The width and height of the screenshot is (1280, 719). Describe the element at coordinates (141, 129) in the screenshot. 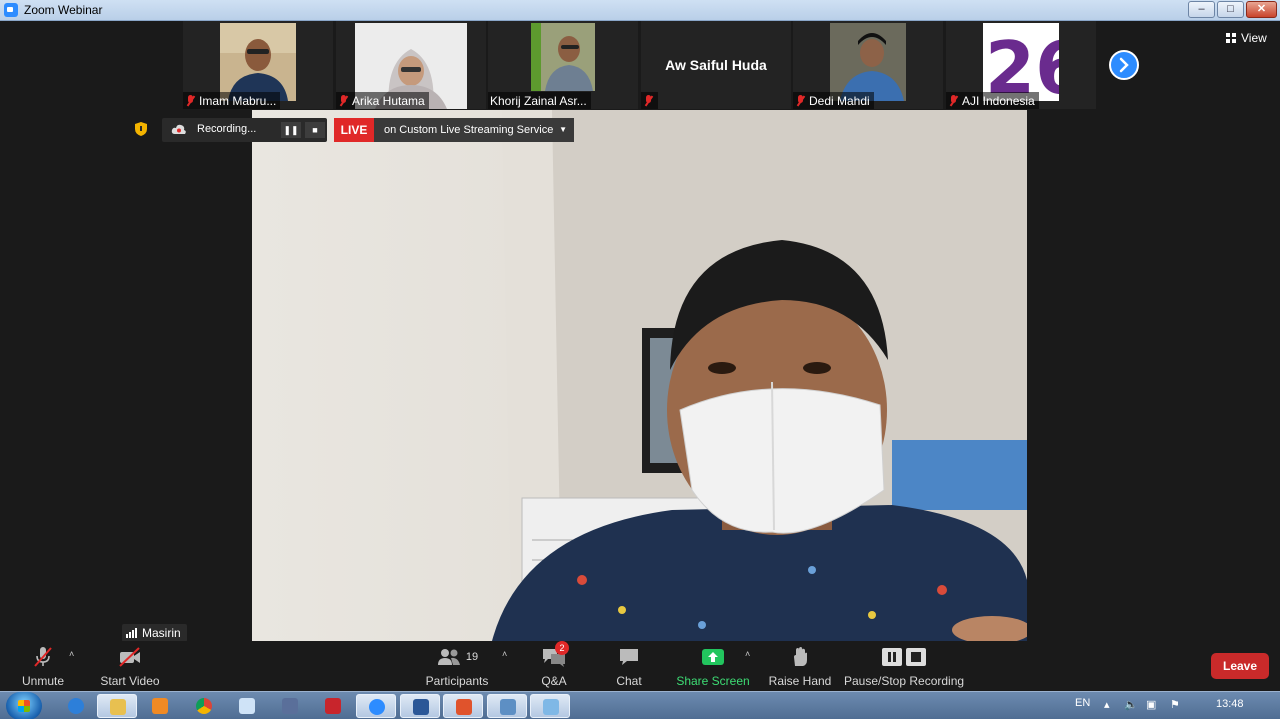

I see `security-shield-icon` at that location.